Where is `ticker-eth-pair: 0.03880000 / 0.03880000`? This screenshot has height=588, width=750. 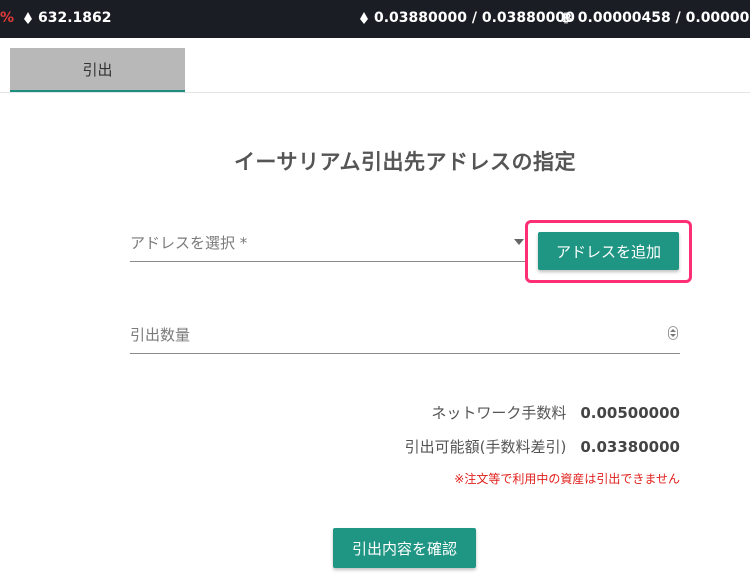
ticker-eth-pair: 0.03880000 / 0.03880000 is located at coordinates (467, 18).